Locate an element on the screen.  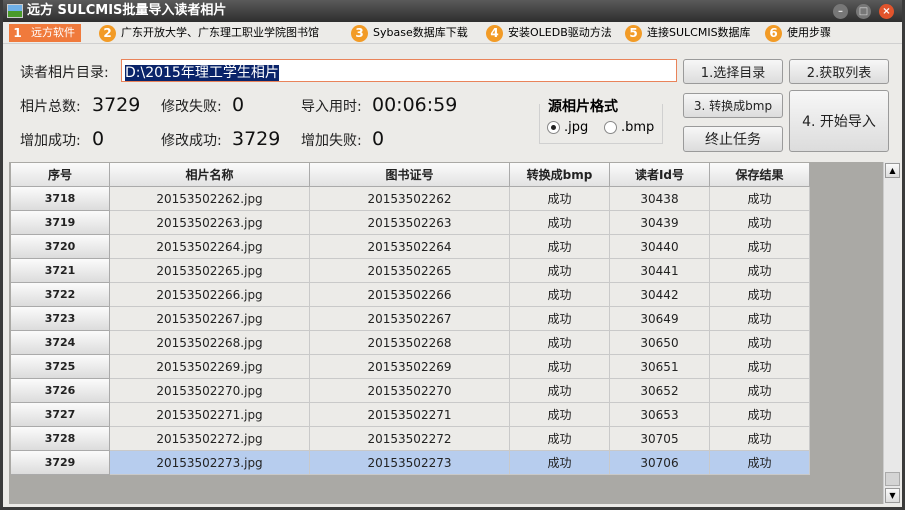
table-cell: 30442 is located at coordinates (660, 295).